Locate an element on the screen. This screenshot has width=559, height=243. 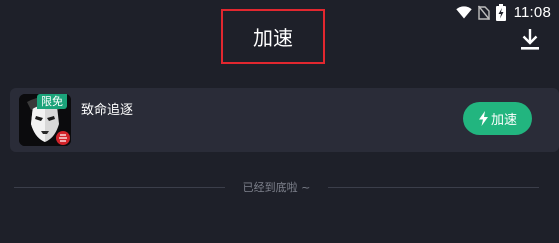
page-title: 加速 is located at coordinates (273, 36).